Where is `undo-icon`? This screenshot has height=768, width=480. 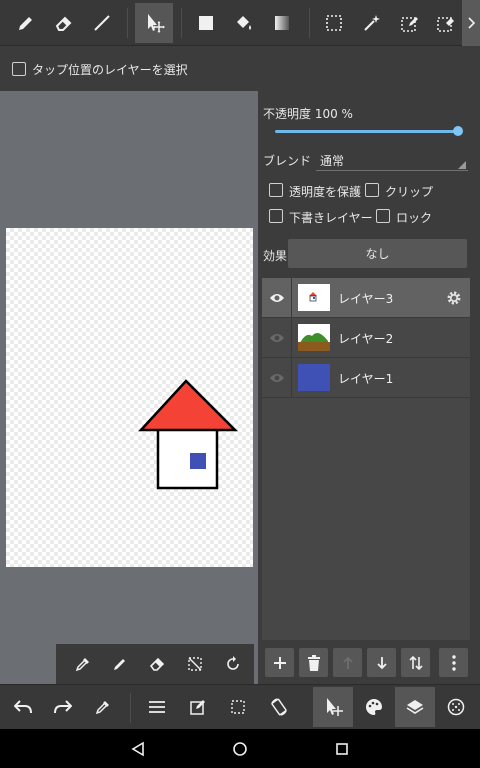
undo-icon is located at coordinates (23, 707).